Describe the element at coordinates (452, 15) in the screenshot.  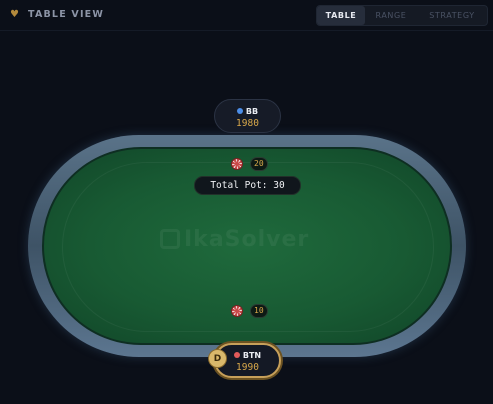
I see `tab-strategy: STRATEGY` at that location.